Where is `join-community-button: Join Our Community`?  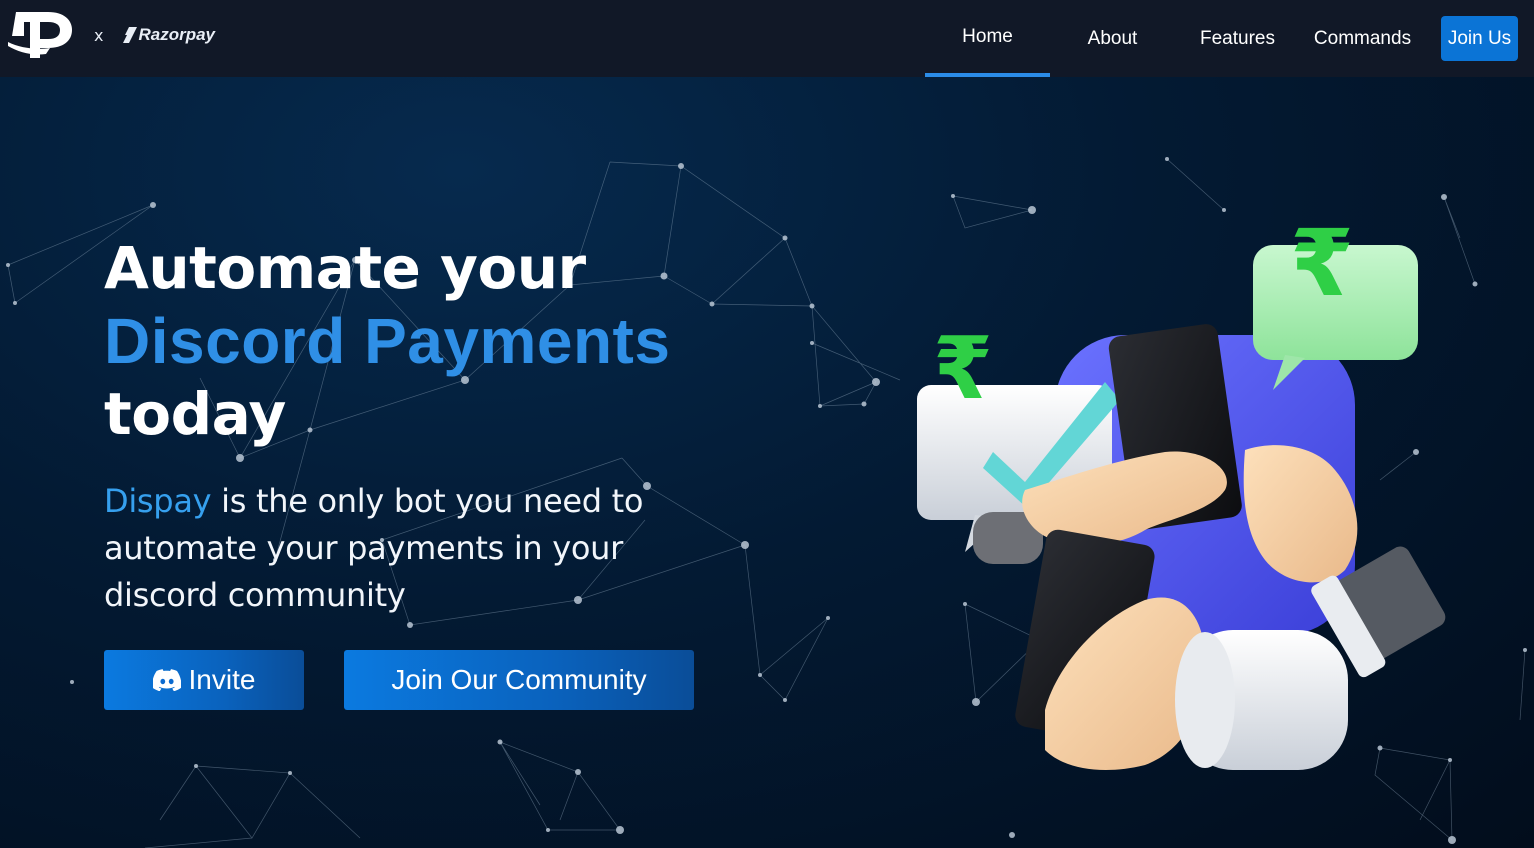
join-community-button: Join Our Community is located at coordinates (519, 680).